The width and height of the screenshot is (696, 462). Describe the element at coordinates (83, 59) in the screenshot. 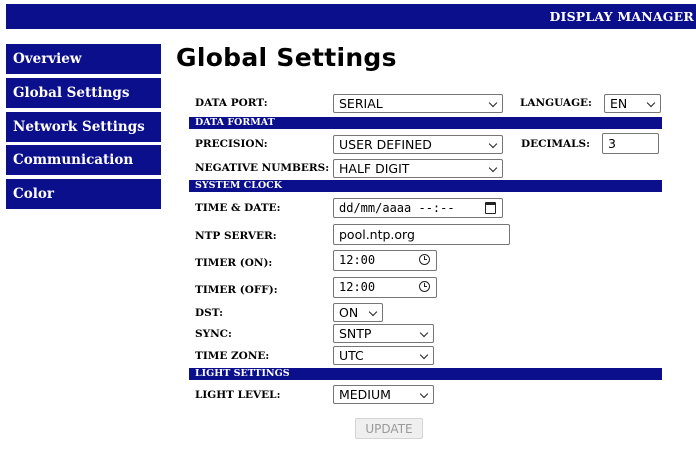

I see `sidebar-item-overview: Overview` at that location.